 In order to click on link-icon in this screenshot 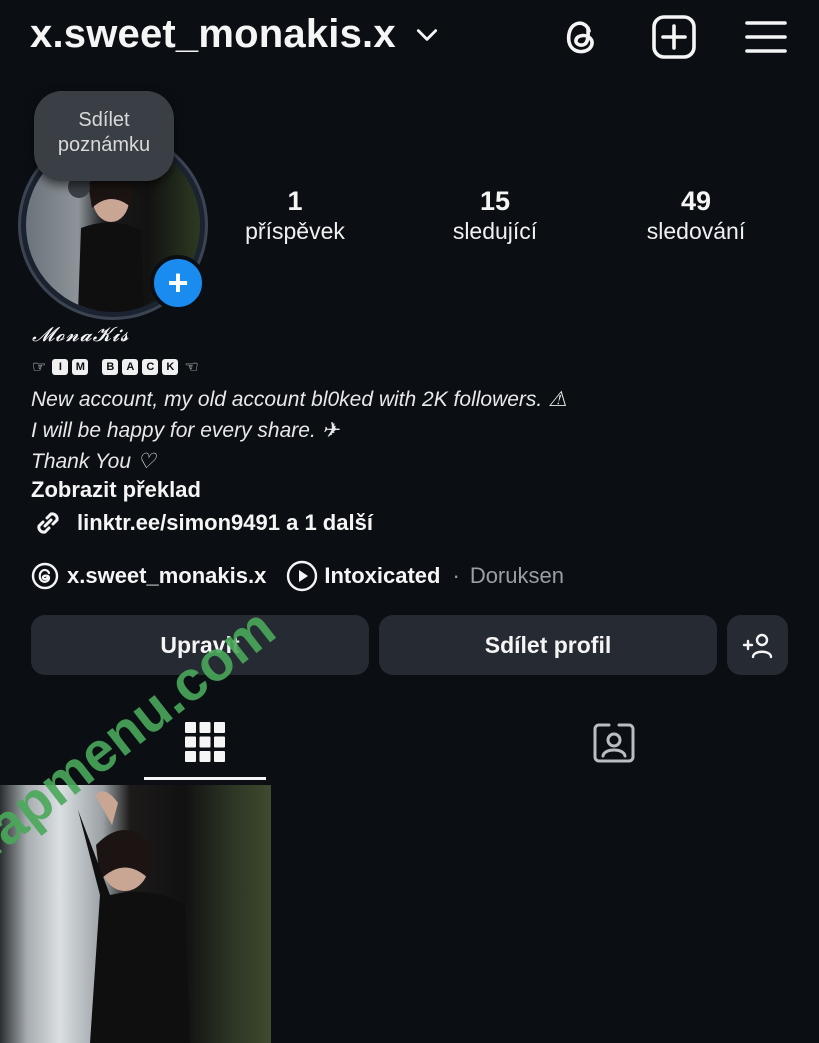, I will do `click(48, 523)`.